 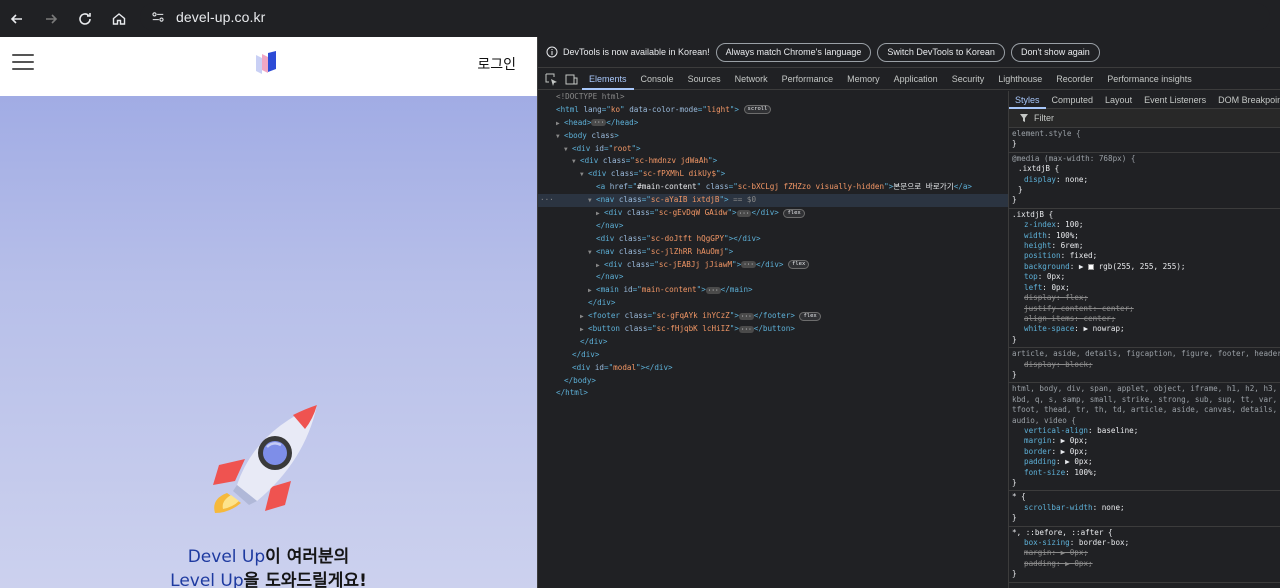 What do you see at coordinates (1146, 256) in the screenshot?
I see `css-declaration: position: fixed;` at bounding box center [1146, 256].